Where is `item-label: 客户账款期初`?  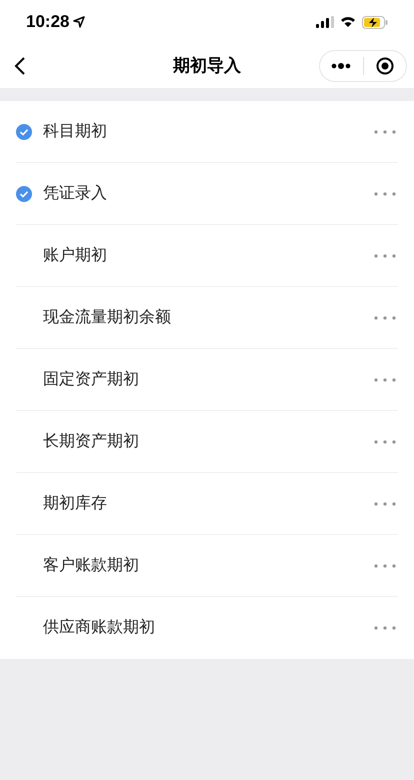 item-label: 客户账款期初 is located at coordinates (208, 566).